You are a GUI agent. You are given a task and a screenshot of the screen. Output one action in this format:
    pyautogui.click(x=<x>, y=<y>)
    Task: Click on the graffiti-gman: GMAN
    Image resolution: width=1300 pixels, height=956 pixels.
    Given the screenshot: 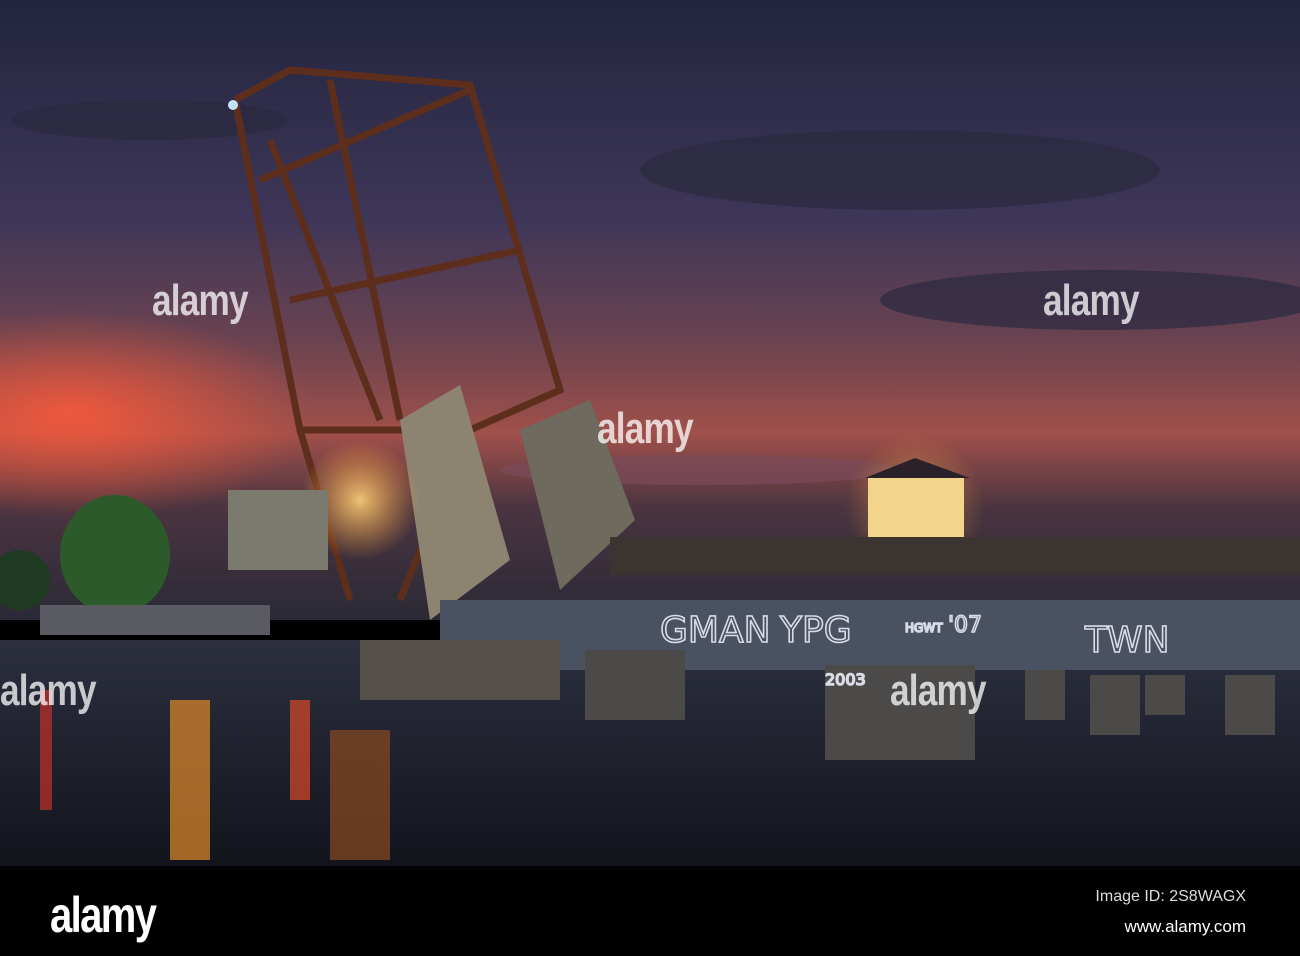 What is the action you would take?
    pyautogui.click(x=715, y=630)
    